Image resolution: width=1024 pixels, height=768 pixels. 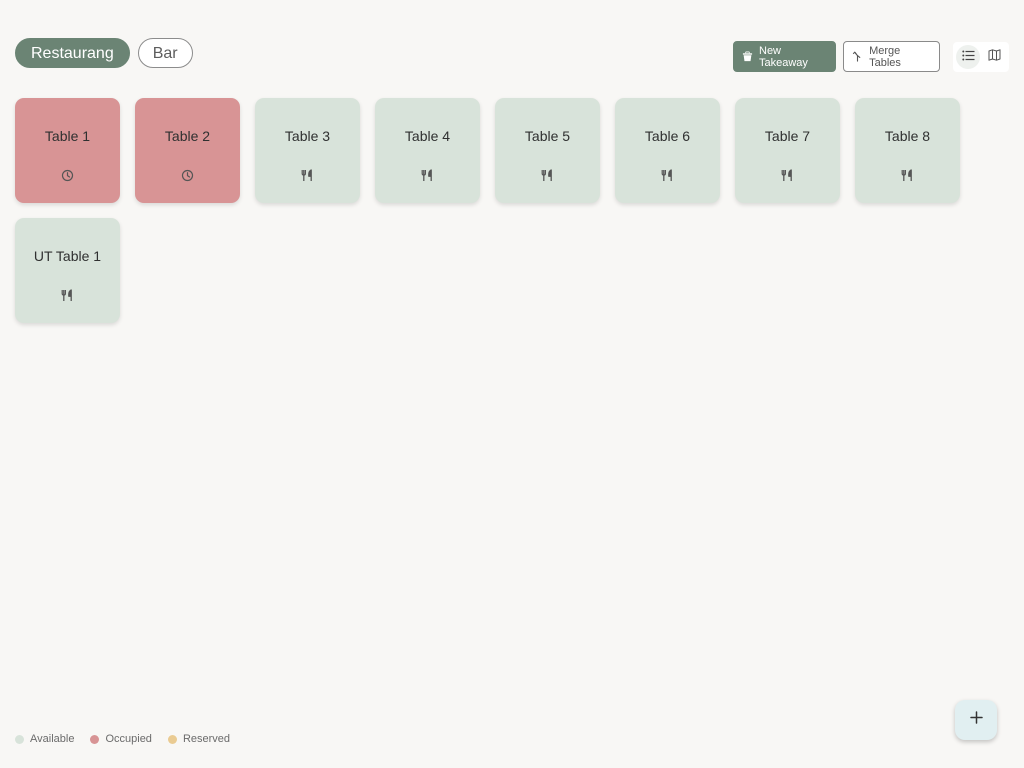 What do you see at coordinates (187, 136) in the screenshot?
I see `table-name: Table 2` at bounding box center [187, 136].